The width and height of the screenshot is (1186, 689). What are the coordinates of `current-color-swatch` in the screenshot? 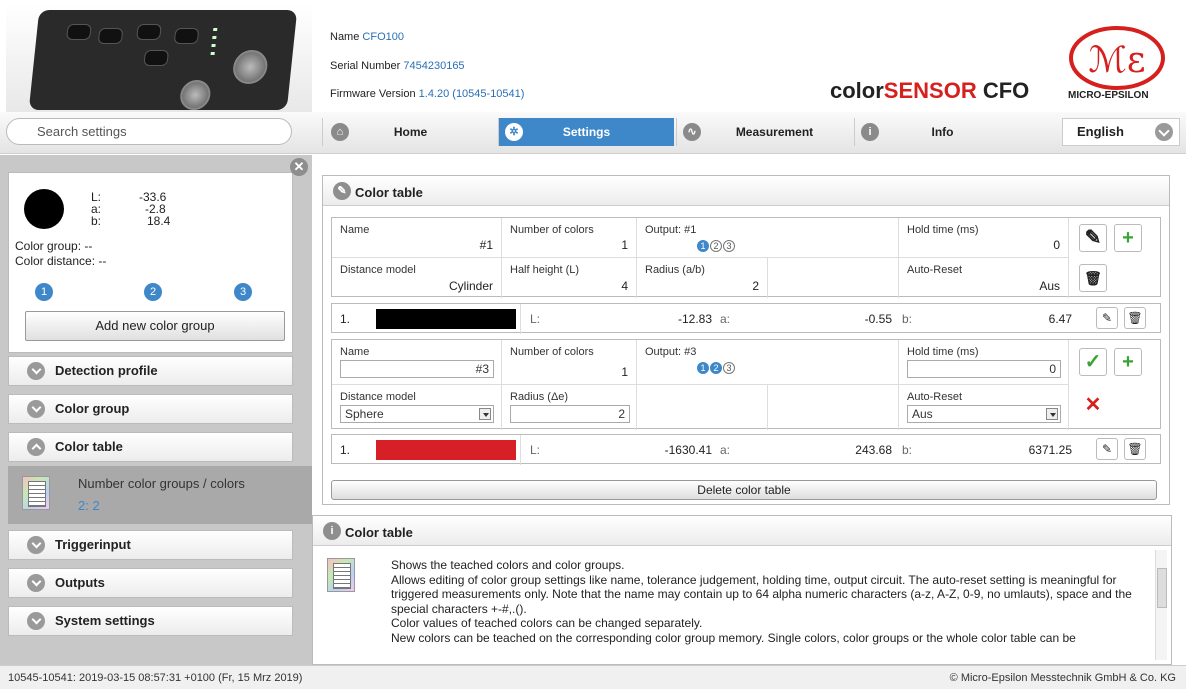 It's located at (44, 209).